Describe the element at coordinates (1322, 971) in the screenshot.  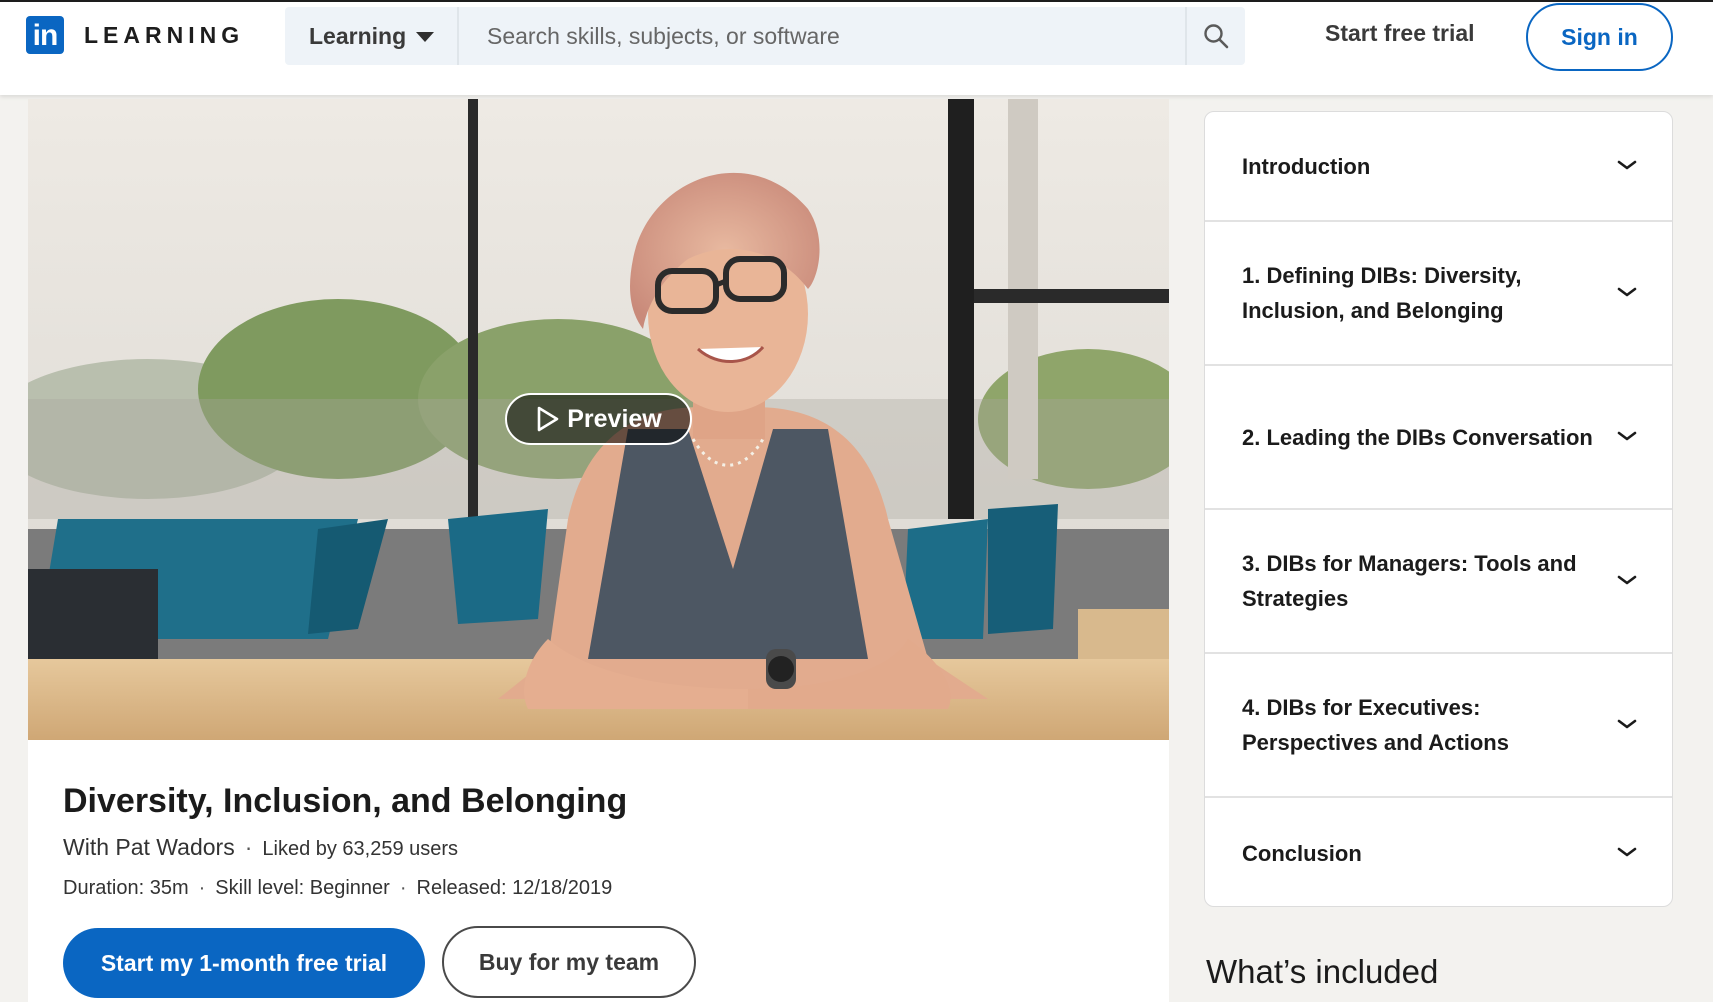
I see `whats-included-heading: What’s included` at that location.